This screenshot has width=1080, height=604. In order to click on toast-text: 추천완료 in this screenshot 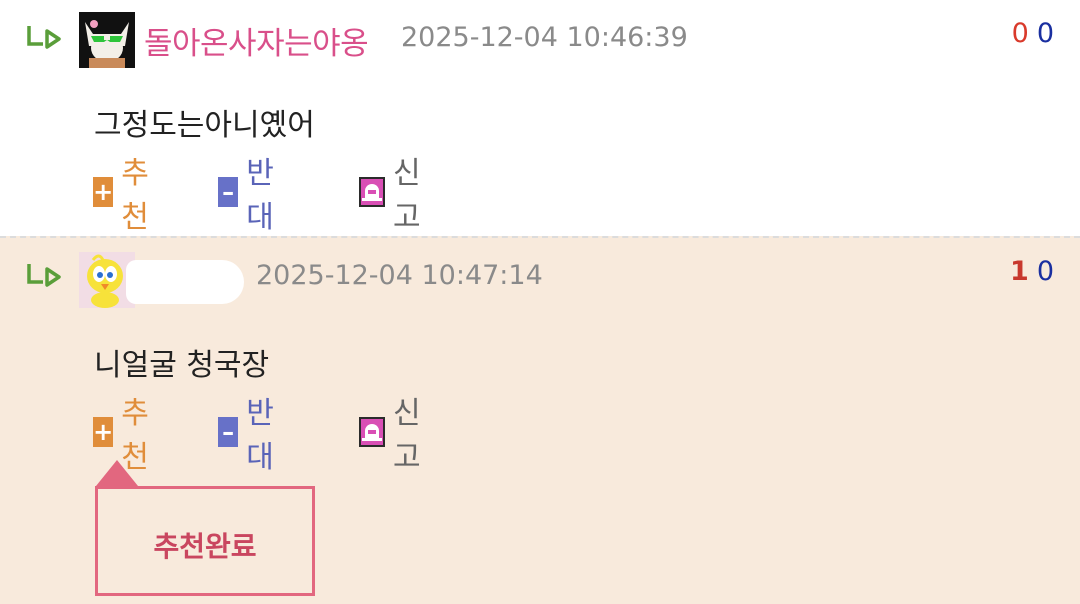, I will do `click(205, 546)`.